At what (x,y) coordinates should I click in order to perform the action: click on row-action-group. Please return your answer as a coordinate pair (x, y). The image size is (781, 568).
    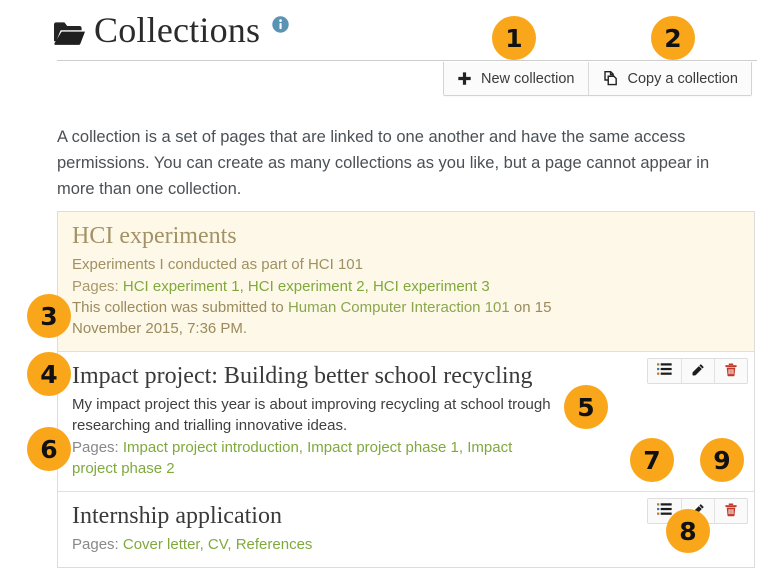
    Looking at the image, I should click on (697, 371).